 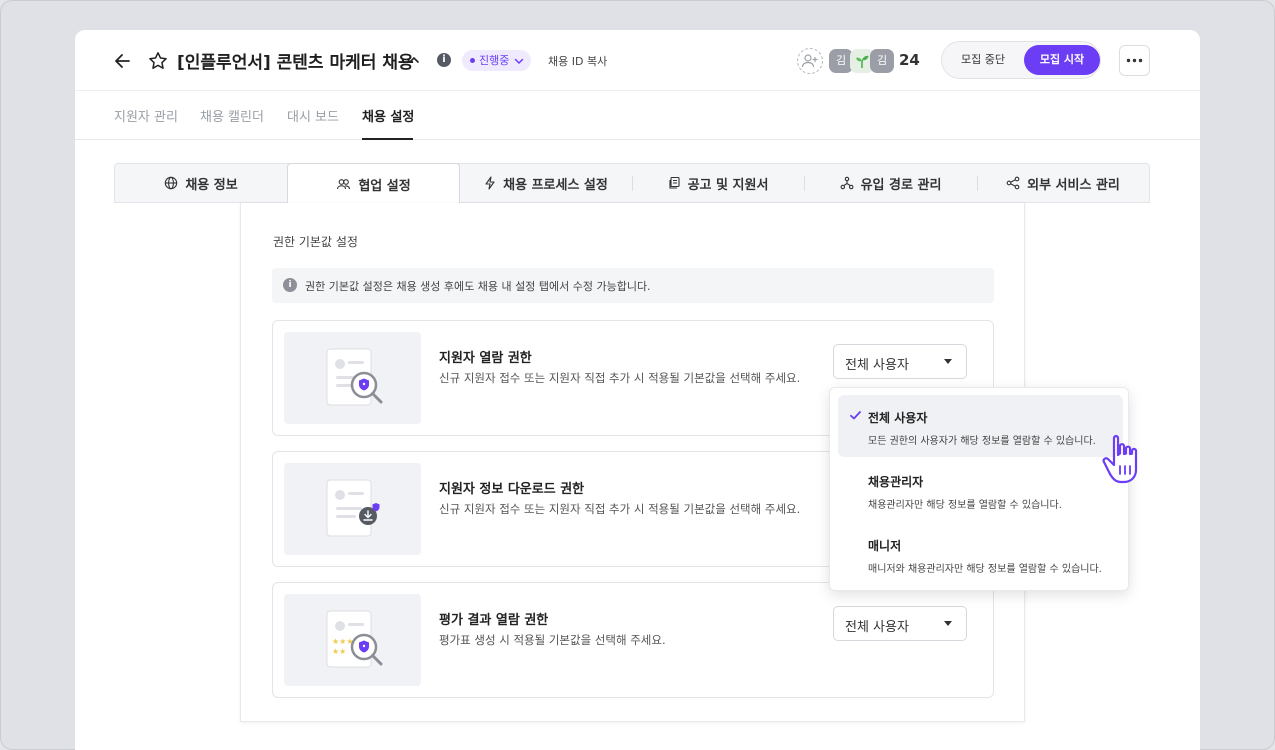 I want to click on star-icon, so click(x=158, y=61).